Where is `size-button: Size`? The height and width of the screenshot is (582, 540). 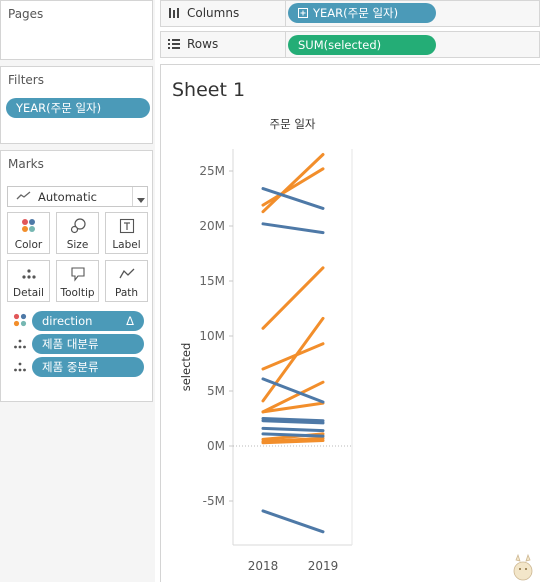 size-button: Size is located at coordinates (77, 233).